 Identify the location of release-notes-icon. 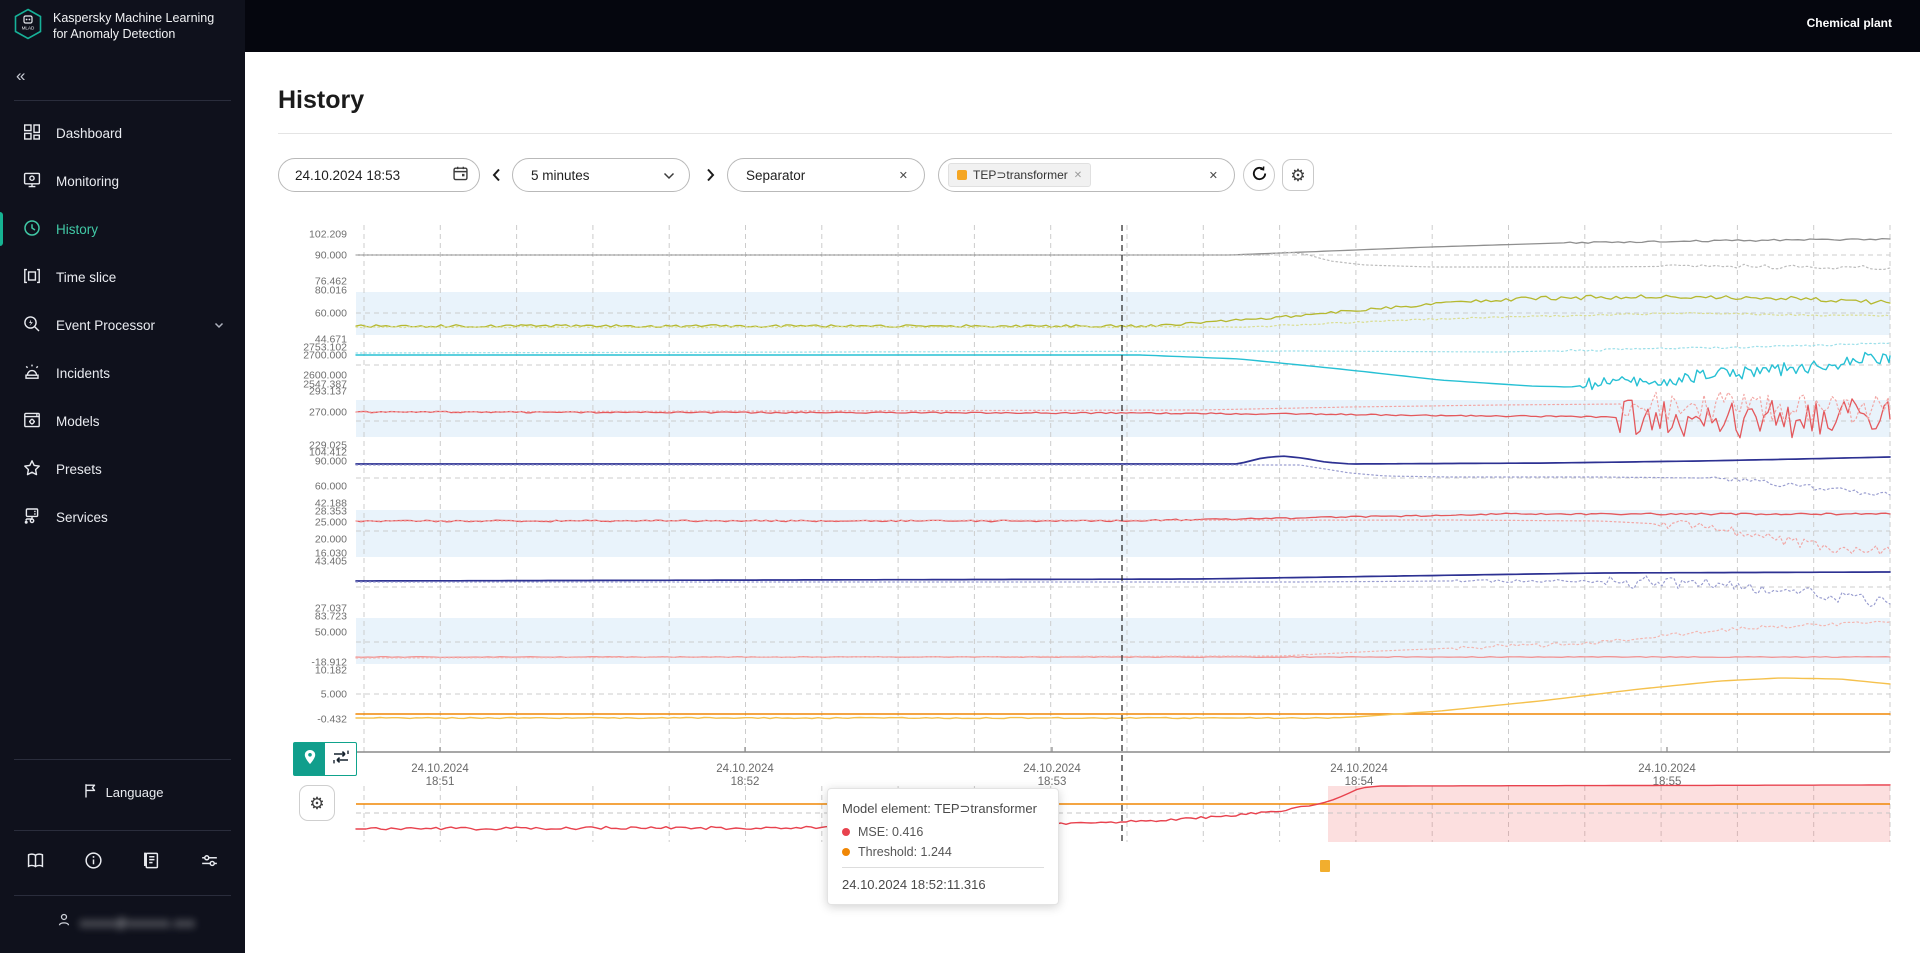
(152, 860).